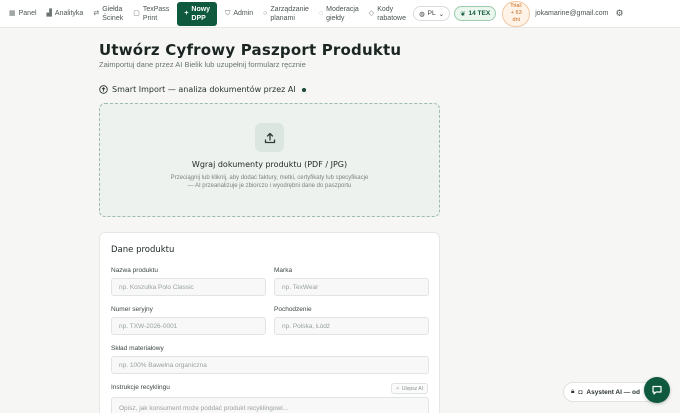  Describe the element at coordinates (580, 392) in the screenshot. I see `bot-icon: ◘` at that location.